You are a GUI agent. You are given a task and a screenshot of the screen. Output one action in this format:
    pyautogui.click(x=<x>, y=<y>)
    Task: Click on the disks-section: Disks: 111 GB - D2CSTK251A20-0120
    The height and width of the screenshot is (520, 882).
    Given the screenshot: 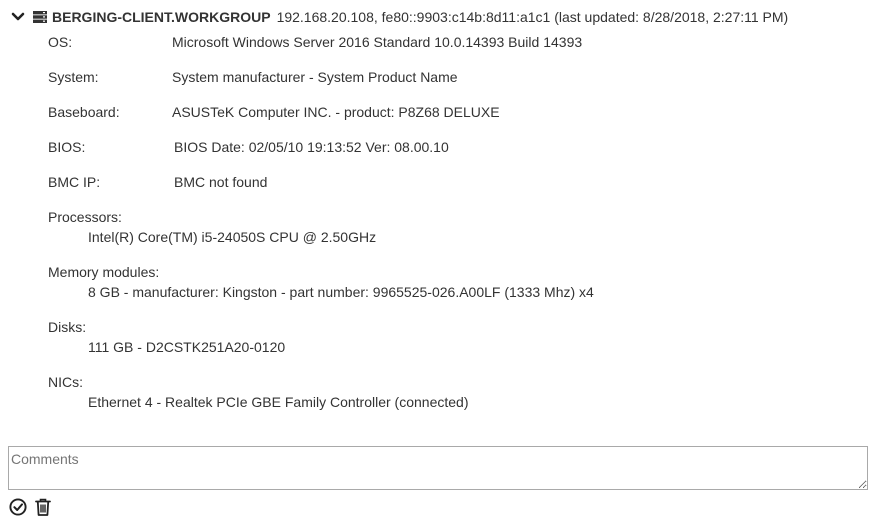 What is the action you would take?
    pyautogui.click(x=166, y=337)
    